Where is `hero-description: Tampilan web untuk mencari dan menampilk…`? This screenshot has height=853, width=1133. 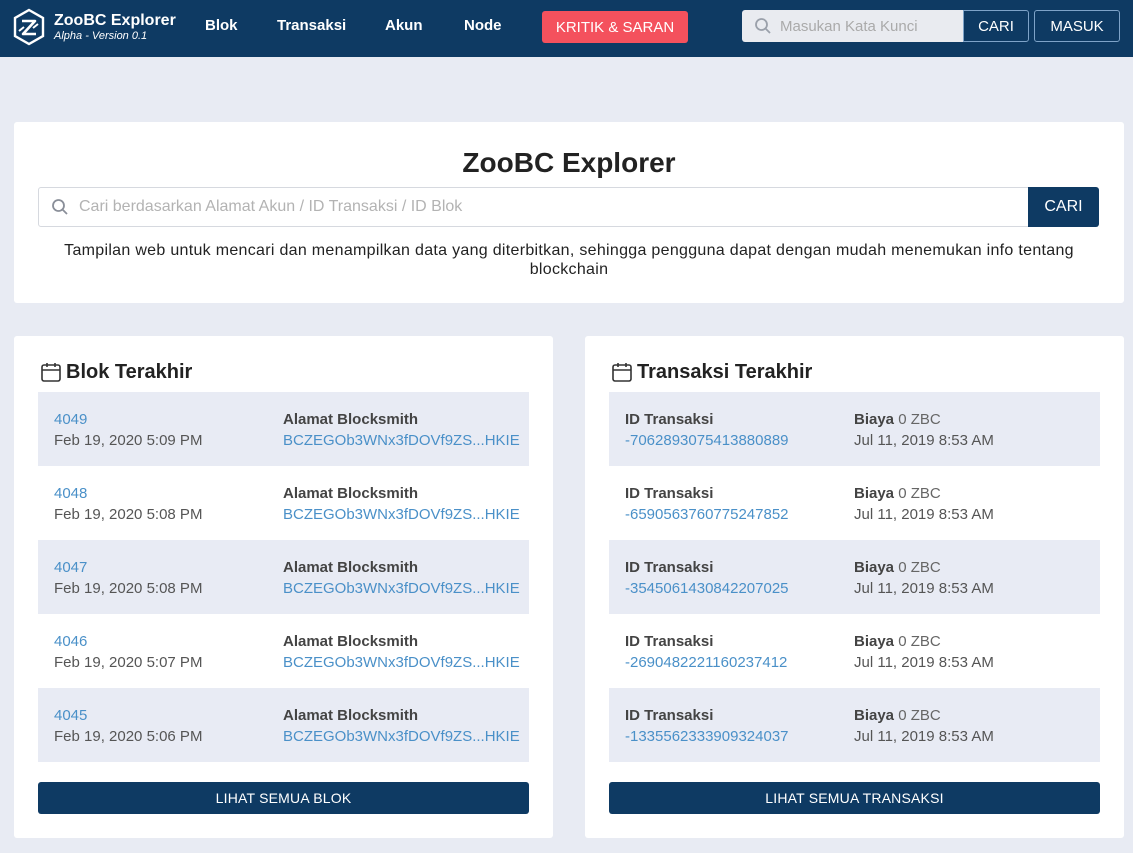 hero-description: Tampilan web untuk mencari dan menampilk… is located at coordinates (569, 260).